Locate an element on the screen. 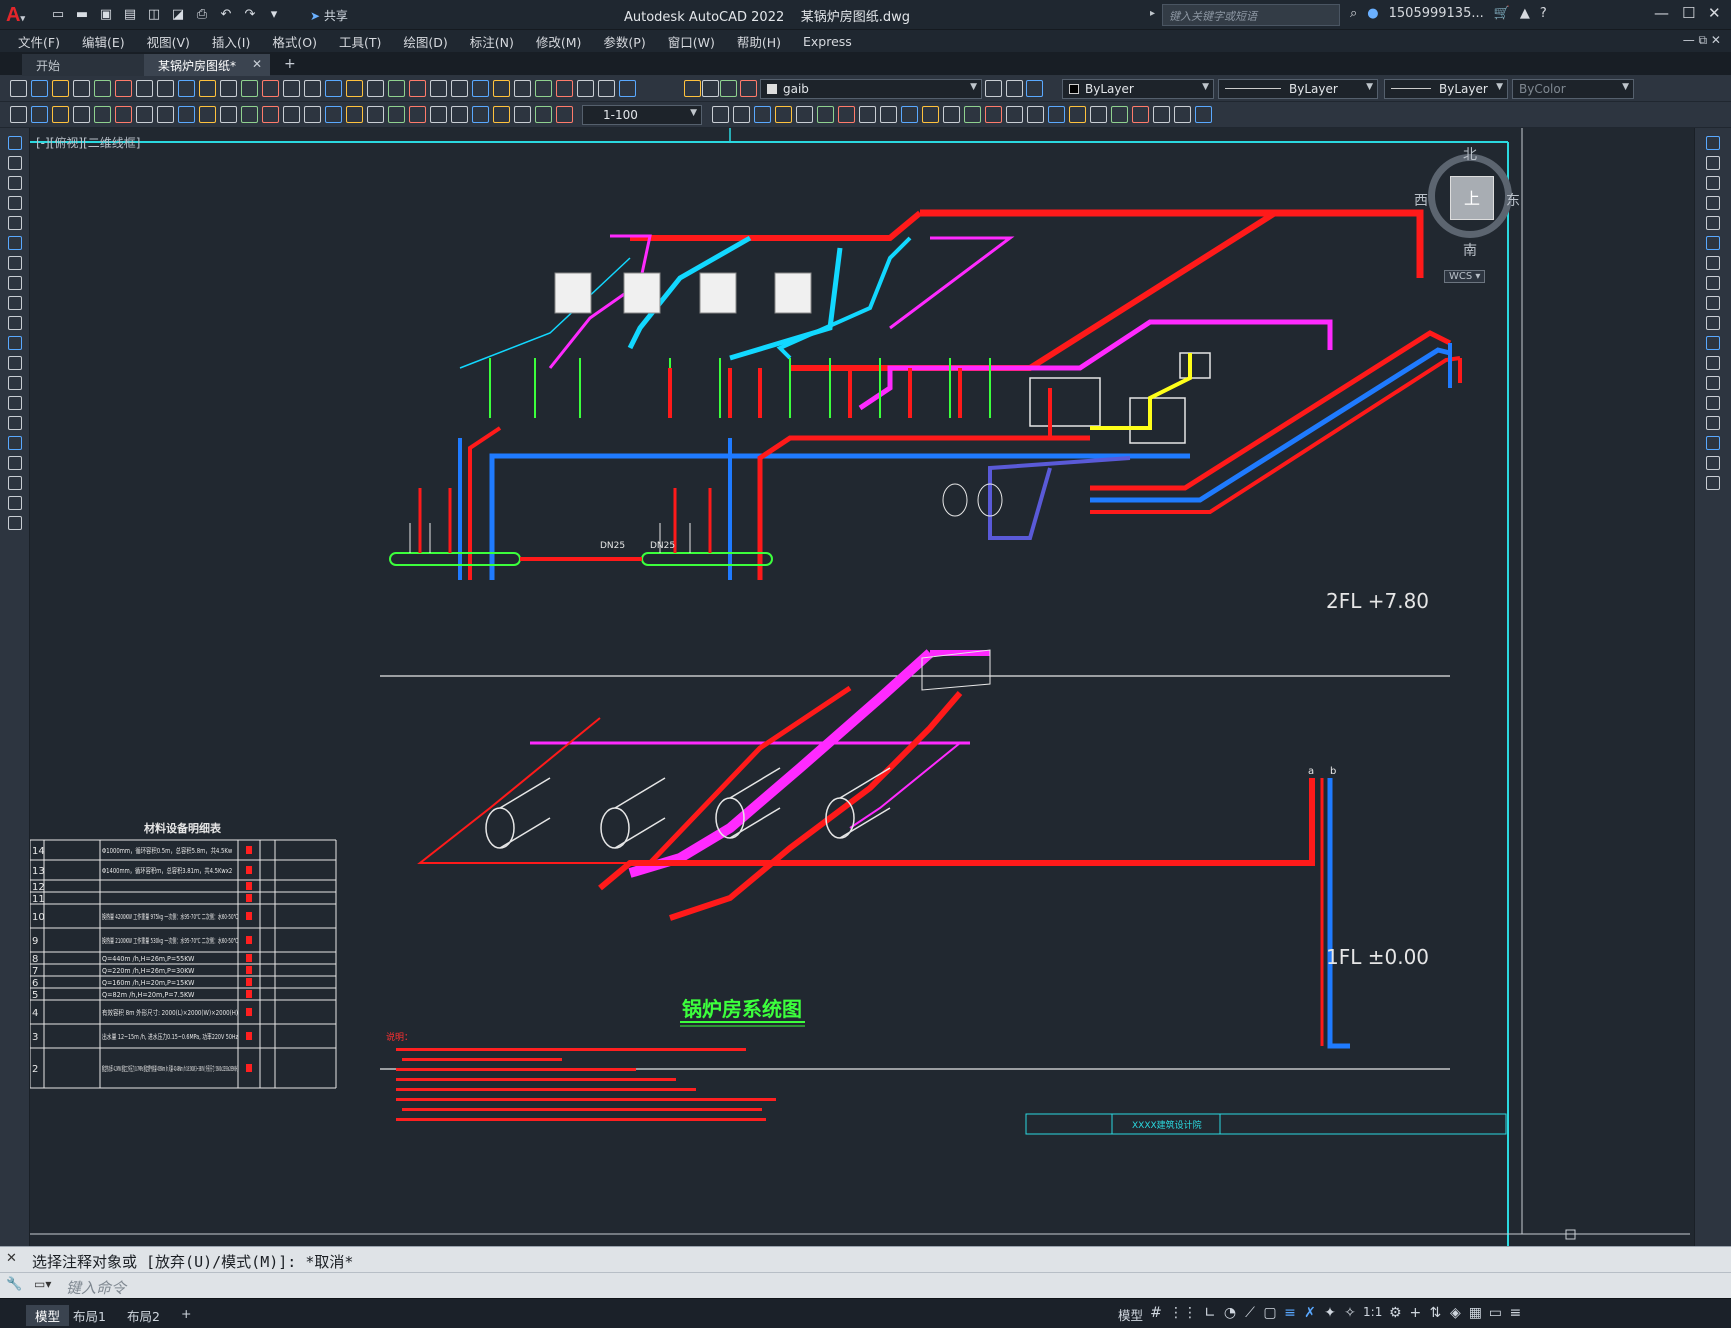 This screenshot has width=1731, height=1328. compass-east-label: 东 is located at coordinates (1513, 200).